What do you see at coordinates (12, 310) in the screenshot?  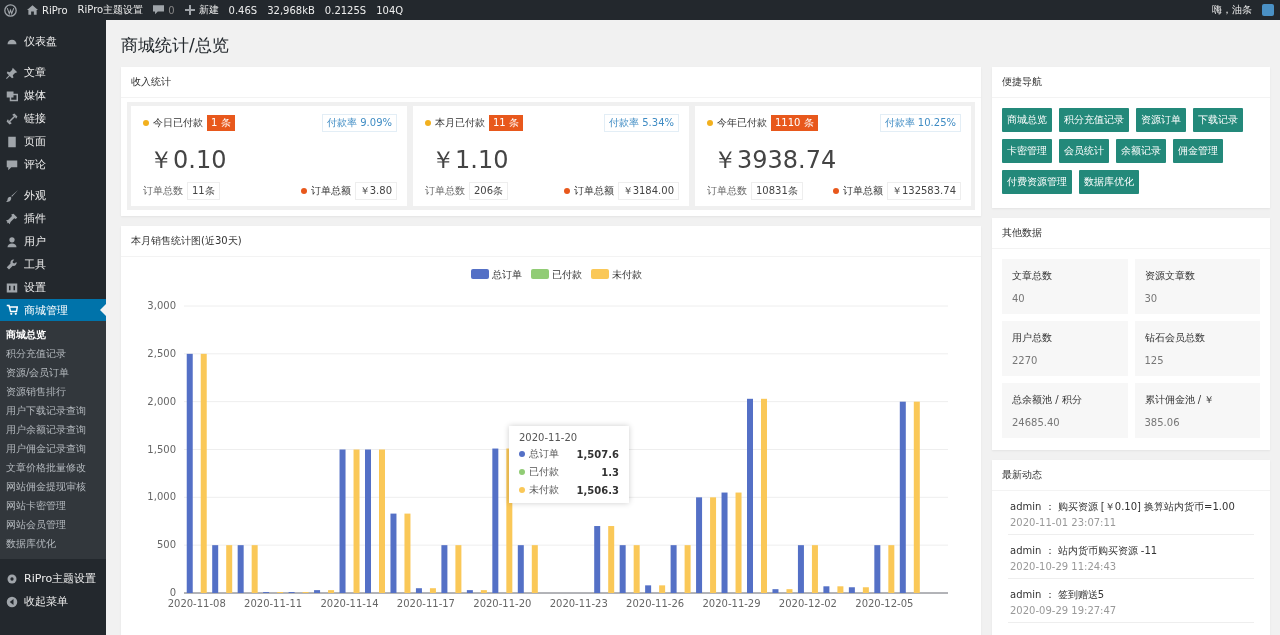 I see `cart-icon` at bounding box center [12, 310].